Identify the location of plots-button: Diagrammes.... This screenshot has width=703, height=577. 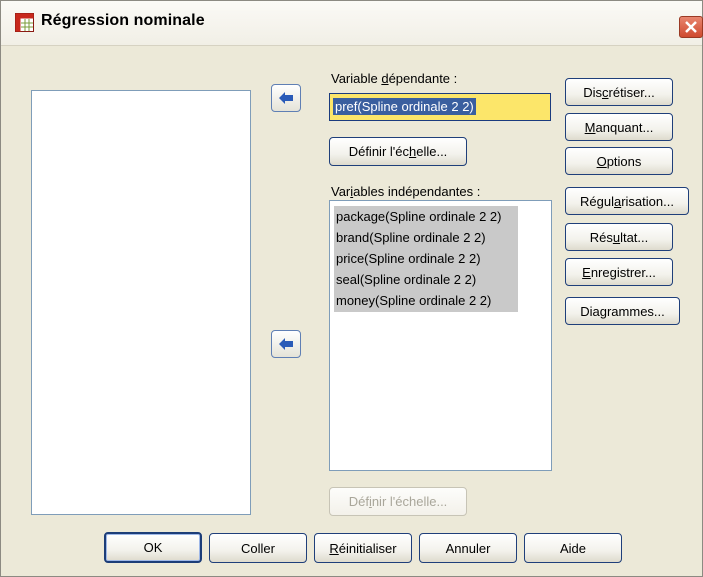
(622, 311).